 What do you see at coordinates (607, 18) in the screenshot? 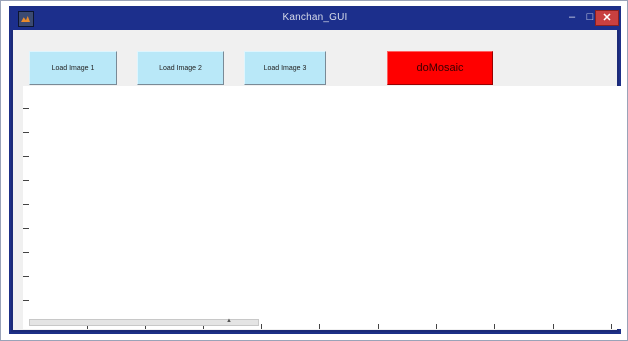
I see `close-button: ✕` at bounding box center [607, 18].